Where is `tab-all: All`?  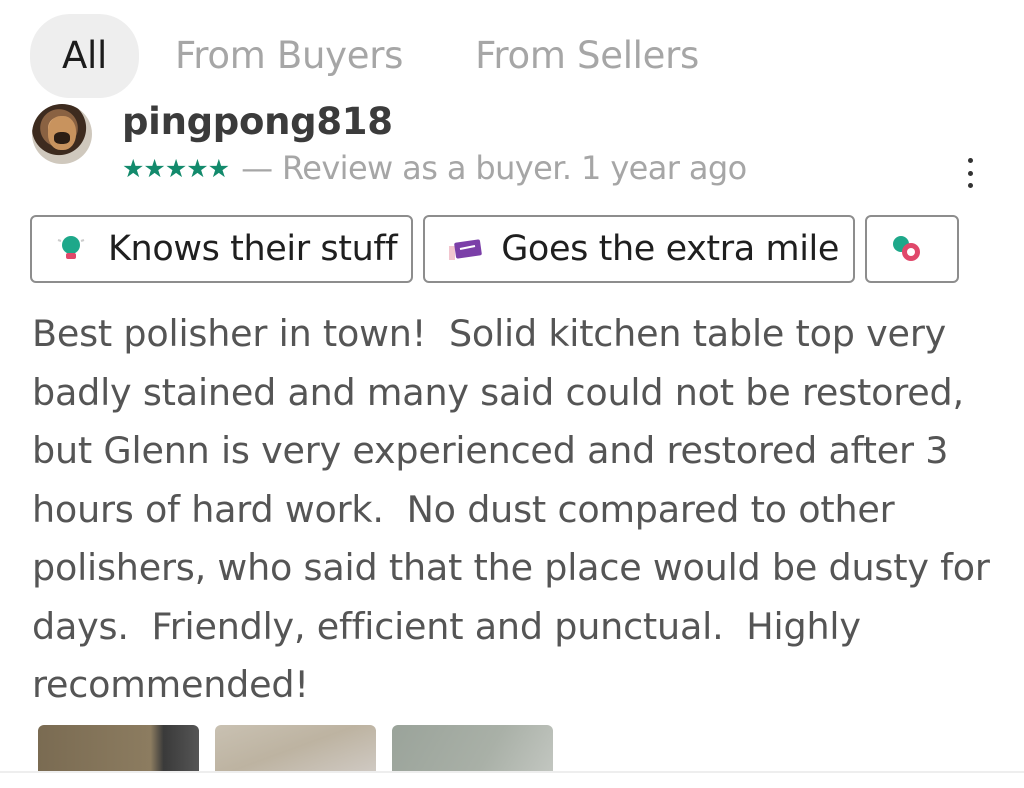 tab-all: All is located at coordinates (84, 56).